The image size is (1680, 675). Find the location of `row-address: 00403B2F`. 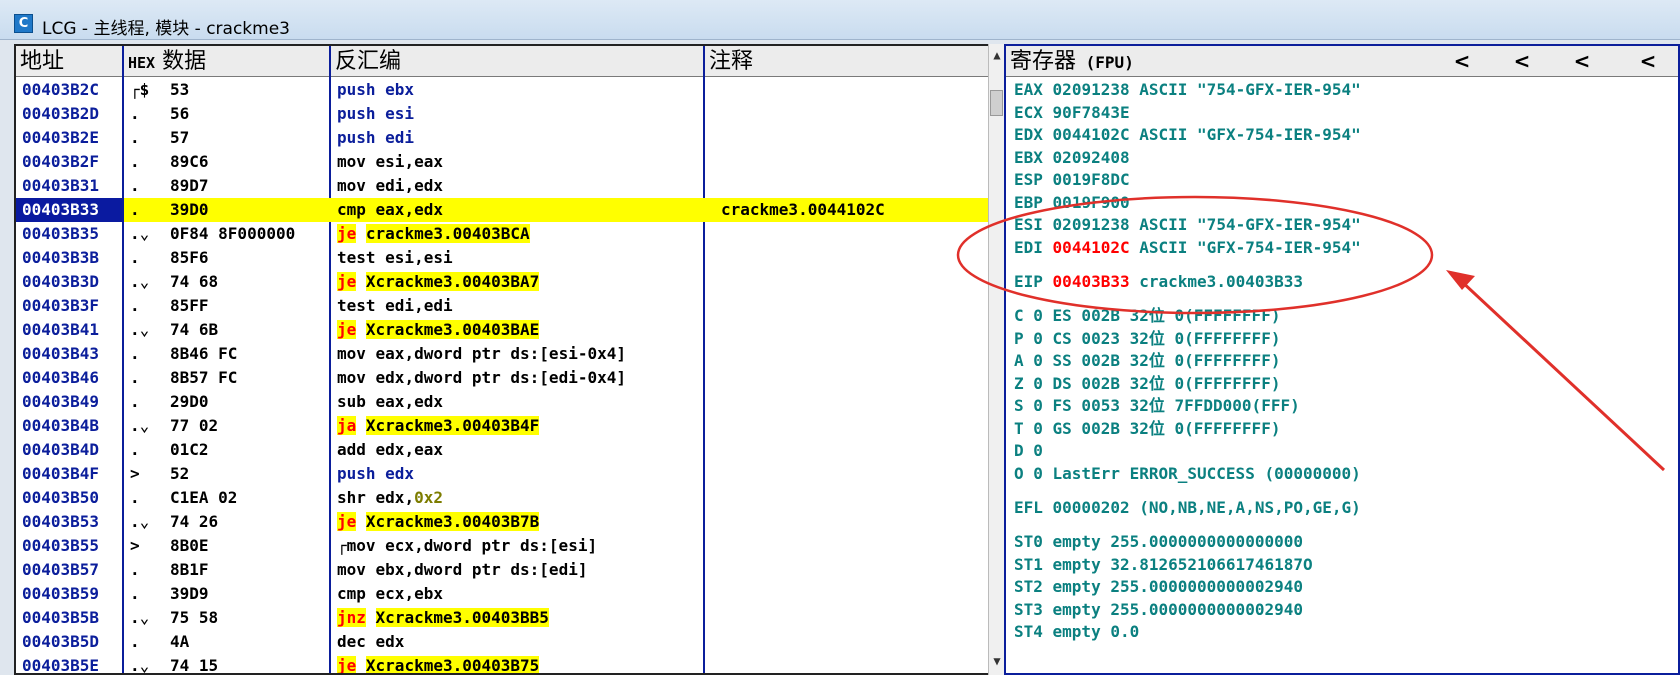

row-address: 00403B2F is located at coordinates (61, 161).